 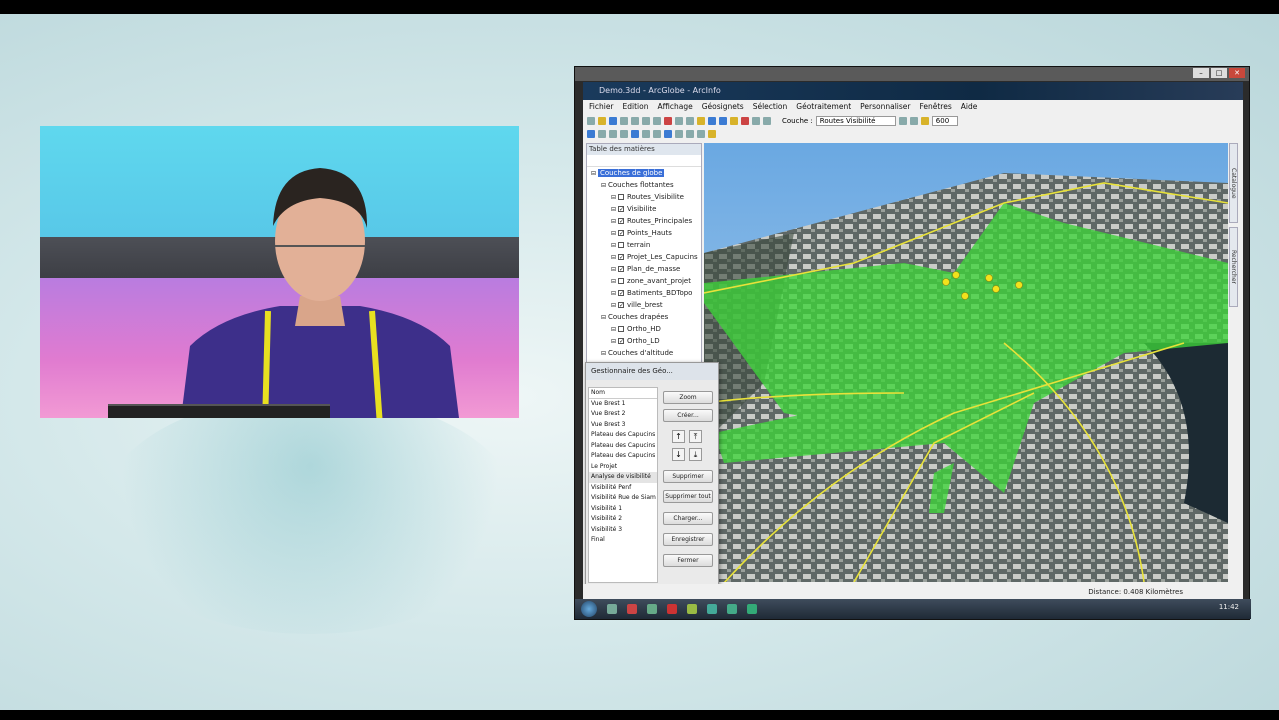 What do you see at coordinates (623, 467) in the screenshot?
I see `bookmark-item: Le Projet` at bounding box center [623, 467].